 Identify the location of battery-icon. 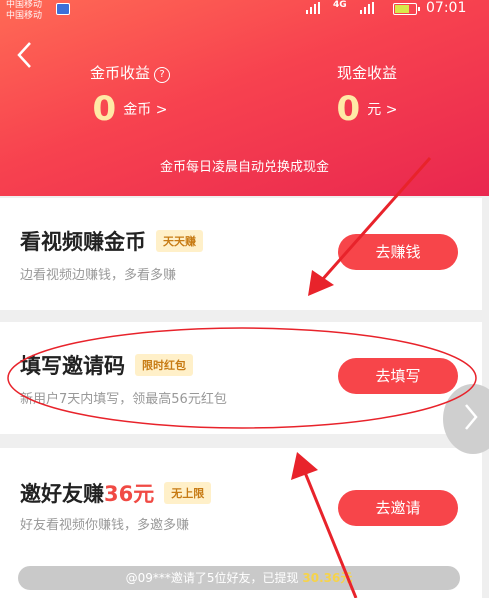
(406, 9).